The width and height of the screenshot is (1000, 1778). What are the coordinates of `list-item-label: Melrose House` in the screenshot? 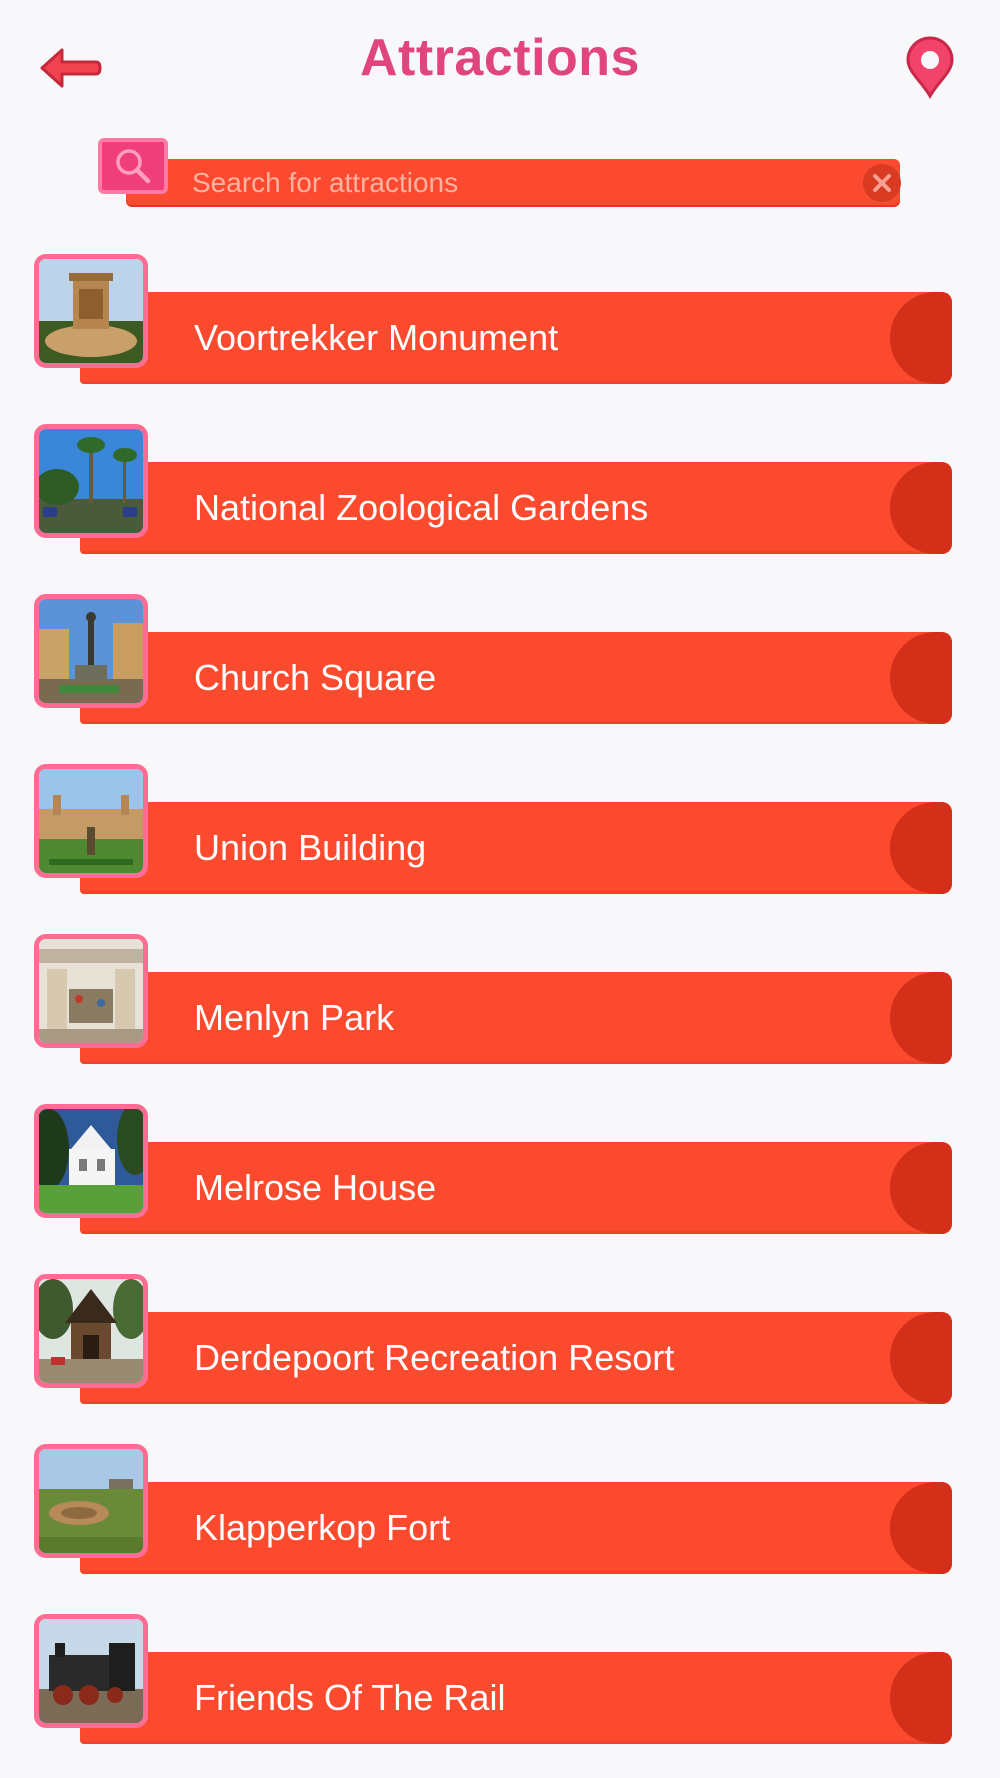 It's located at (315, 1187).